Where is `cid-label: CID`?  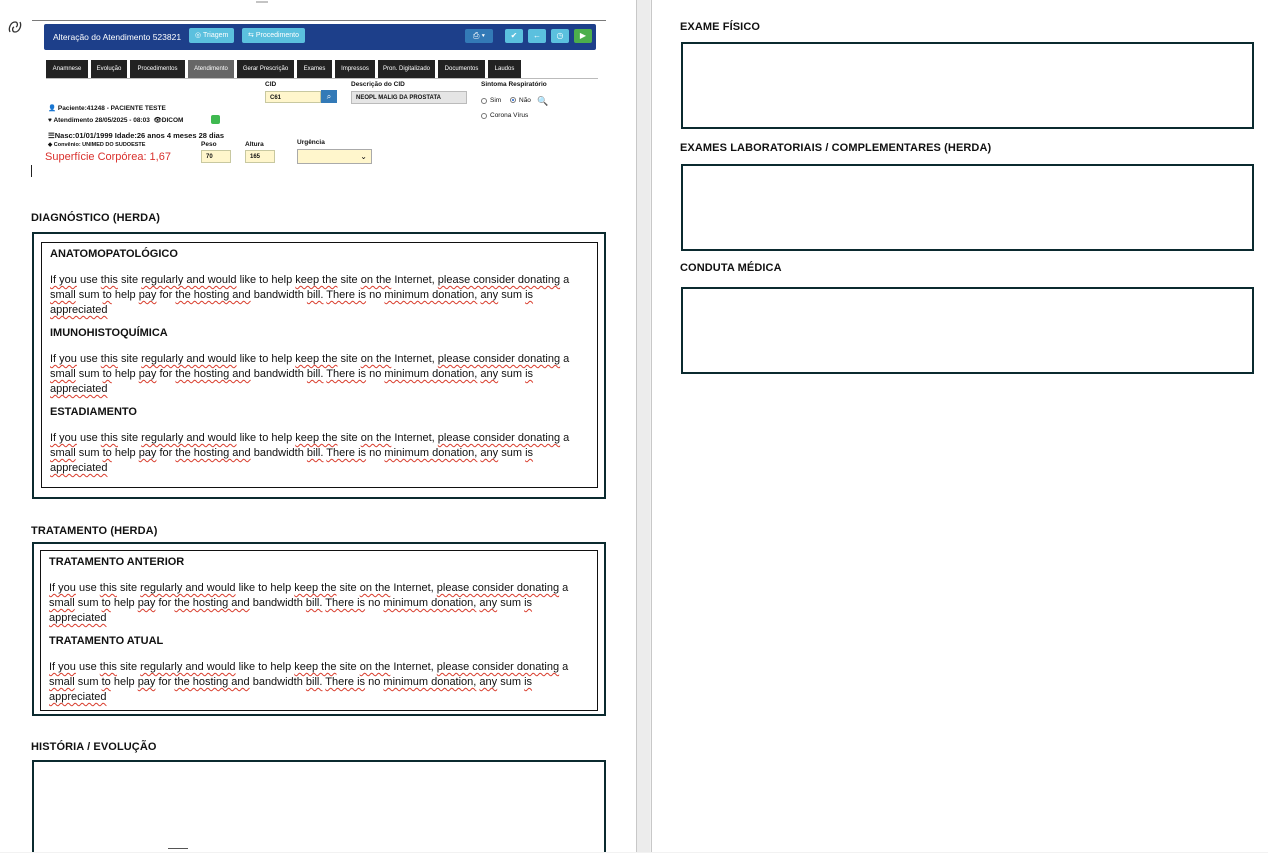
cid-label: CID is located at coordinates (271, 84).